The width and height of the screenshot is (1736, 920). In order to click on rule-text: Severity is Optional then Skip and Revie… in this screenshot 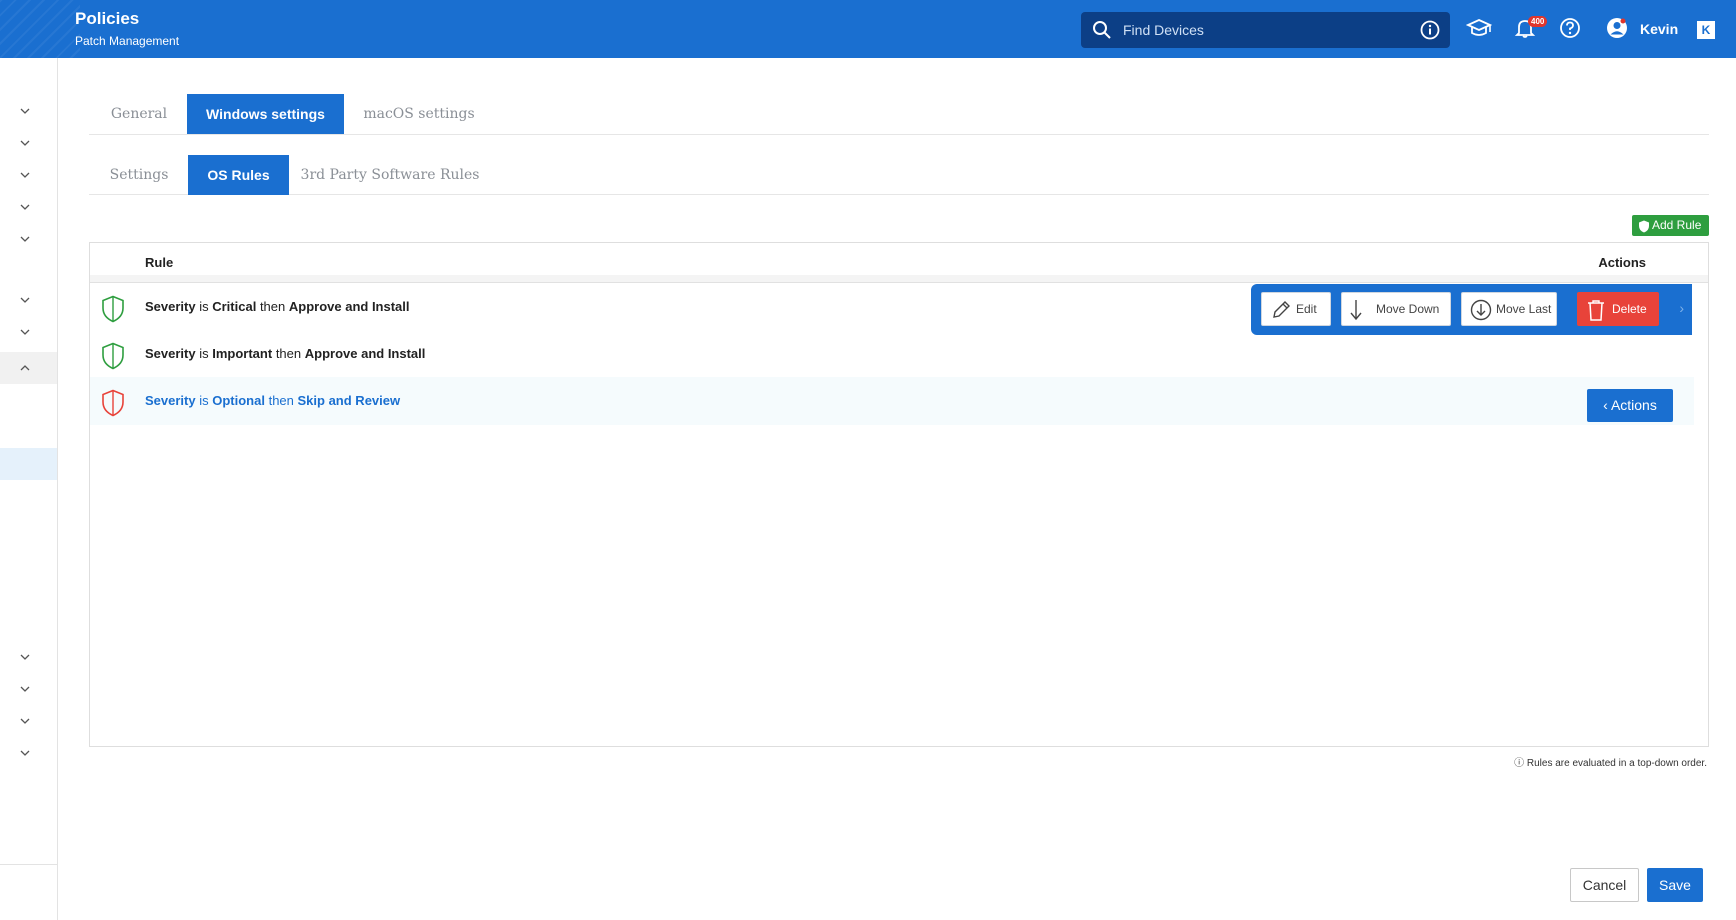, I will do `click(273, 400)`.